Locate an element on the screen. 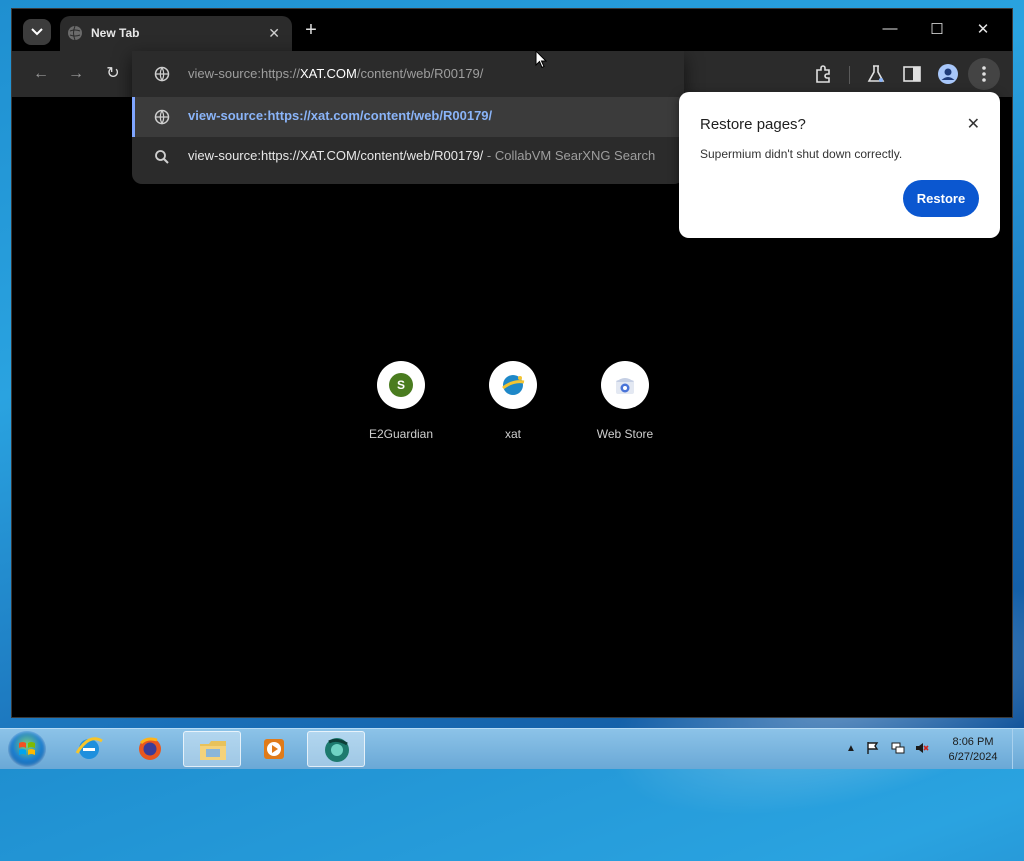  tab-search-button is located at coordinates (37, 32).